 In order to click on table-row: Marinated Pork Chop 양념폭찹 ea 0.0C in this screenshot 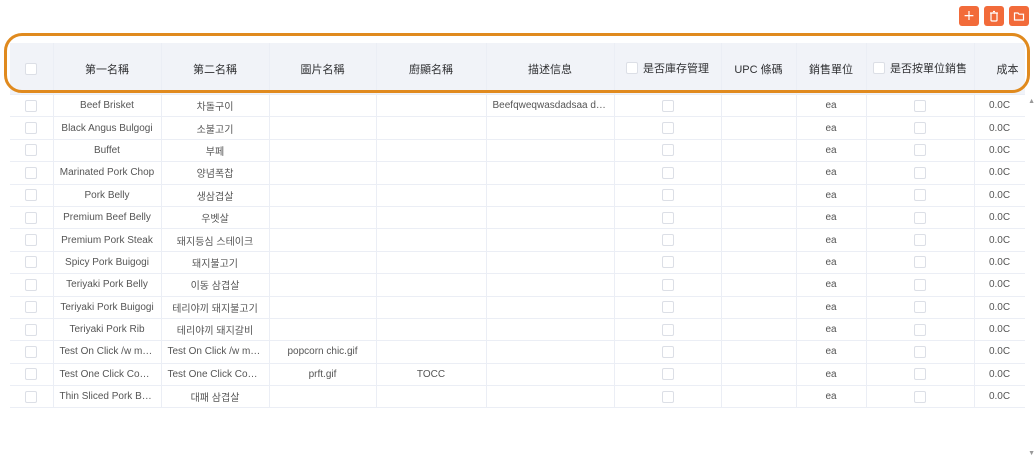, I will do `click(517, 173)`.